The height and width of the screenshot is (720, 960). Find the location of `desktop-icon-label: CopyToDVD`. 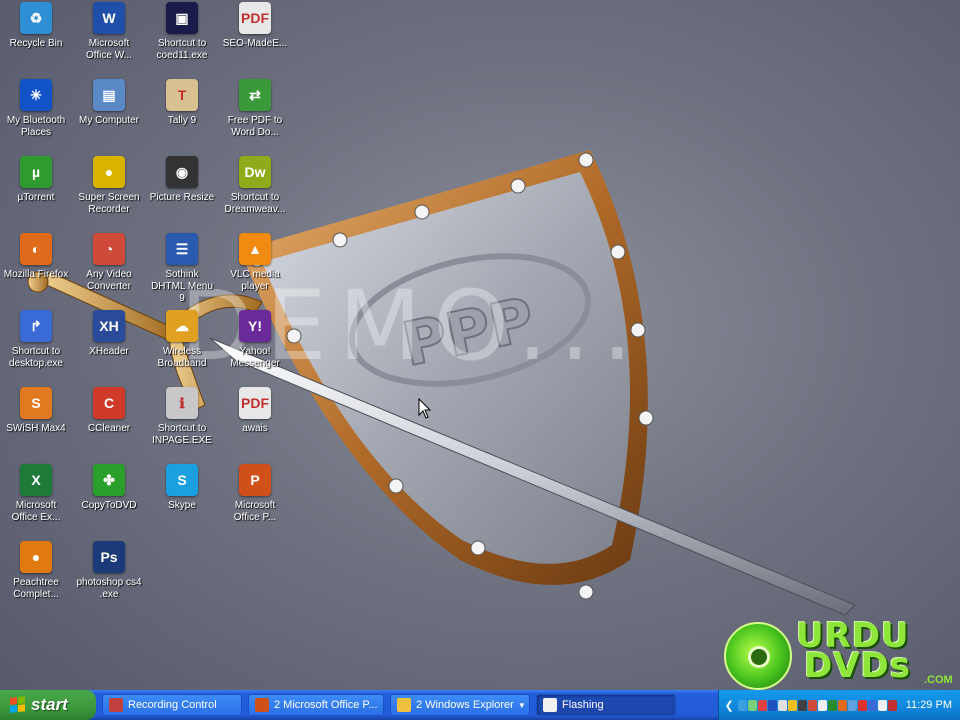

desktop-icon-label: CopyToDVD is located at coordinates (109, 505).